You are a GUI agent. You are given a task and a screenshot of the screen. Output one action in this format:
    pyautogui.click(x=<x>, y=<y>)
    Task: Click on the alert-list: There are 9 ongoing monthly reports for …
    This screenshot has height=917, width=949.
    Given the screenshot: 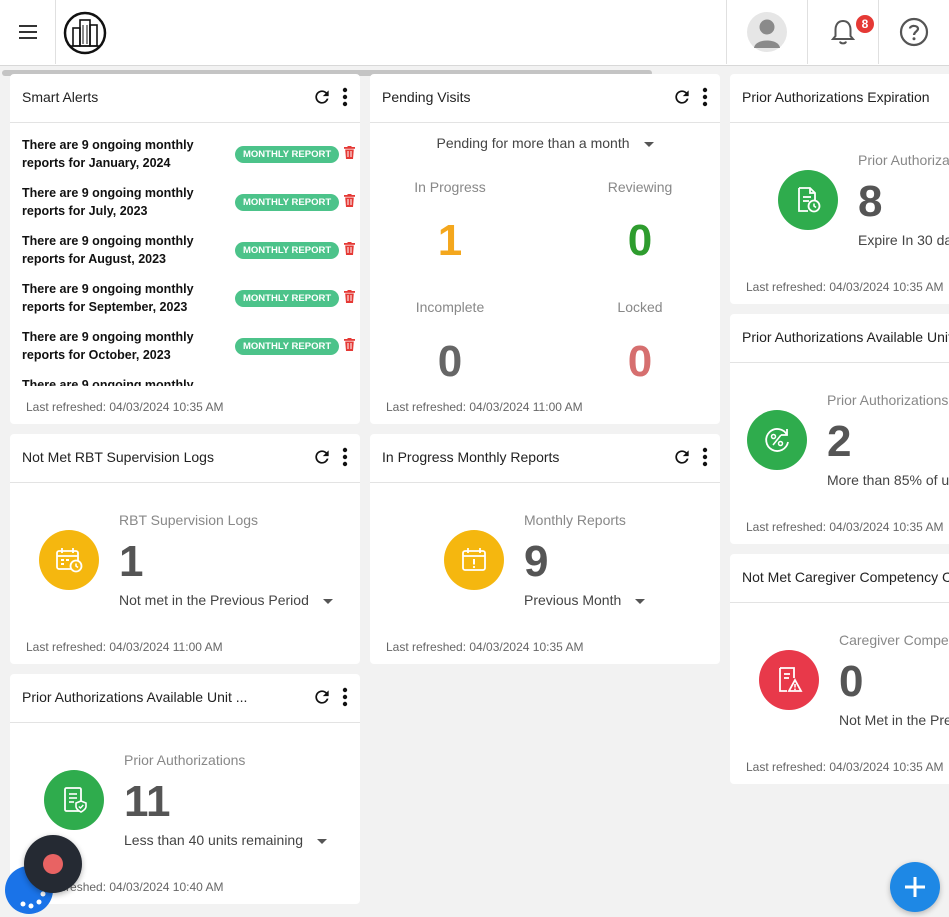 What is the action you would take?
    pyautogui.click(x=191, y=261)
    